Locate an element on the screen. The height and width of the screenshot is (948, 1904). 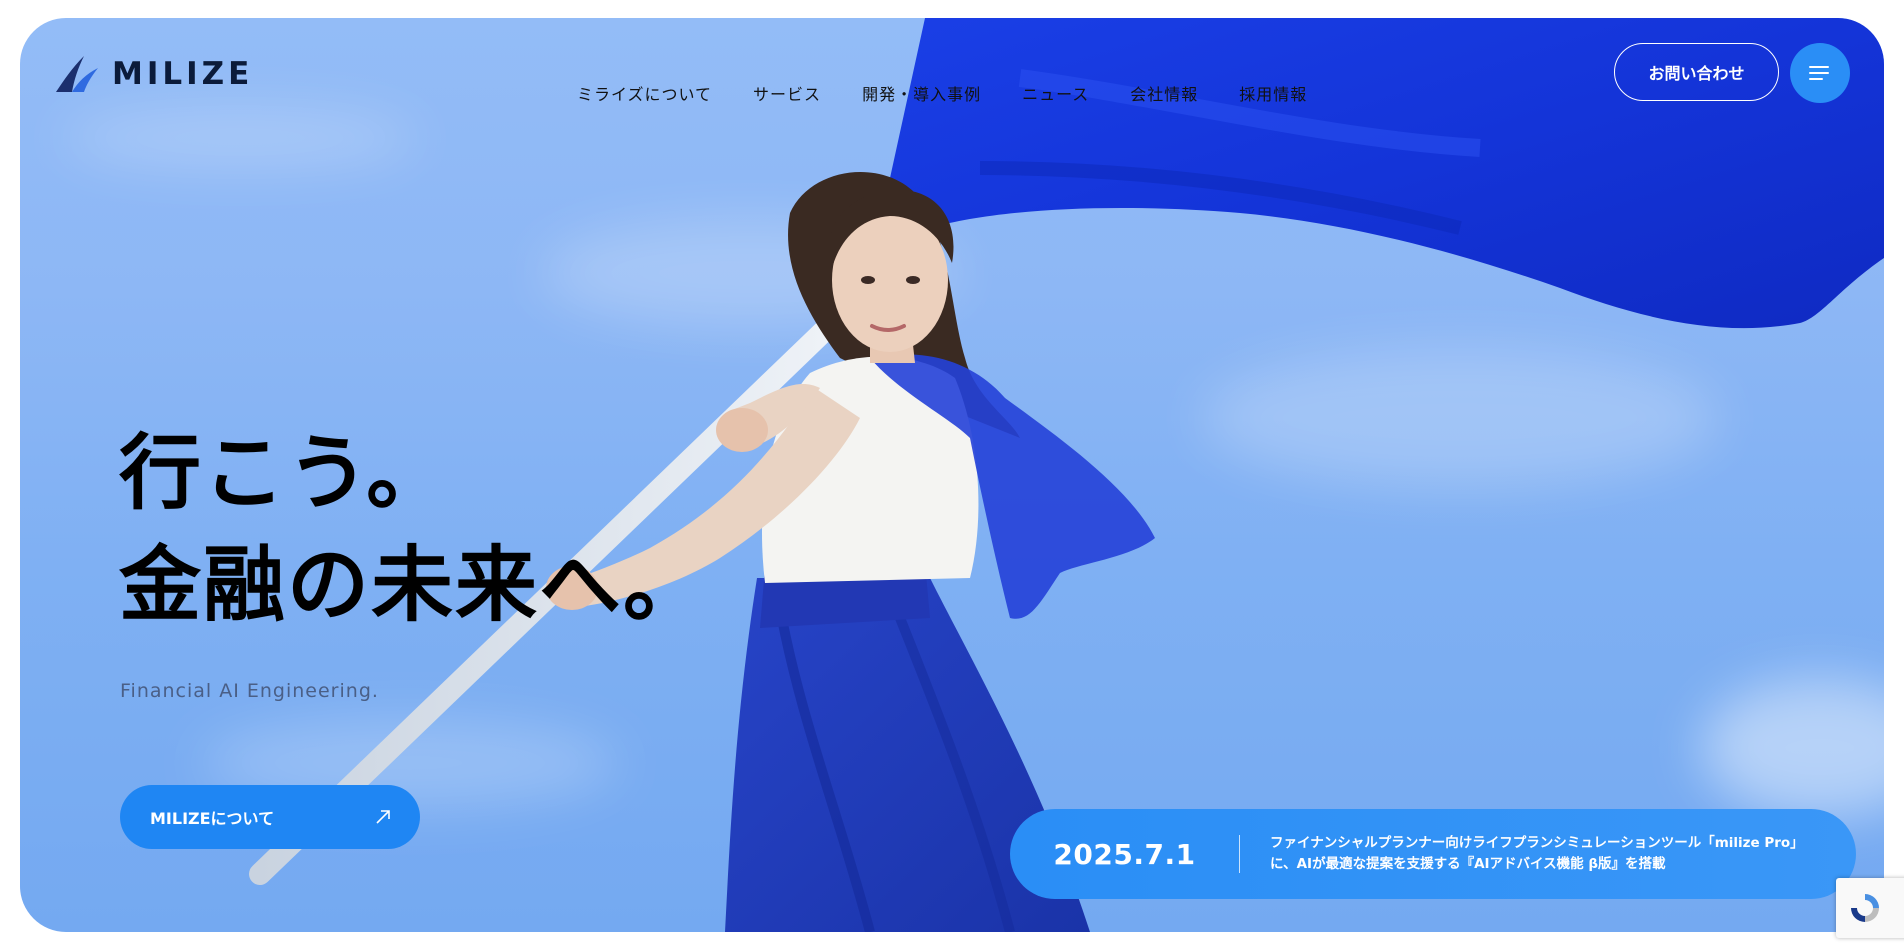
arrow-up-right-icon is located at coordinates (383, 817).